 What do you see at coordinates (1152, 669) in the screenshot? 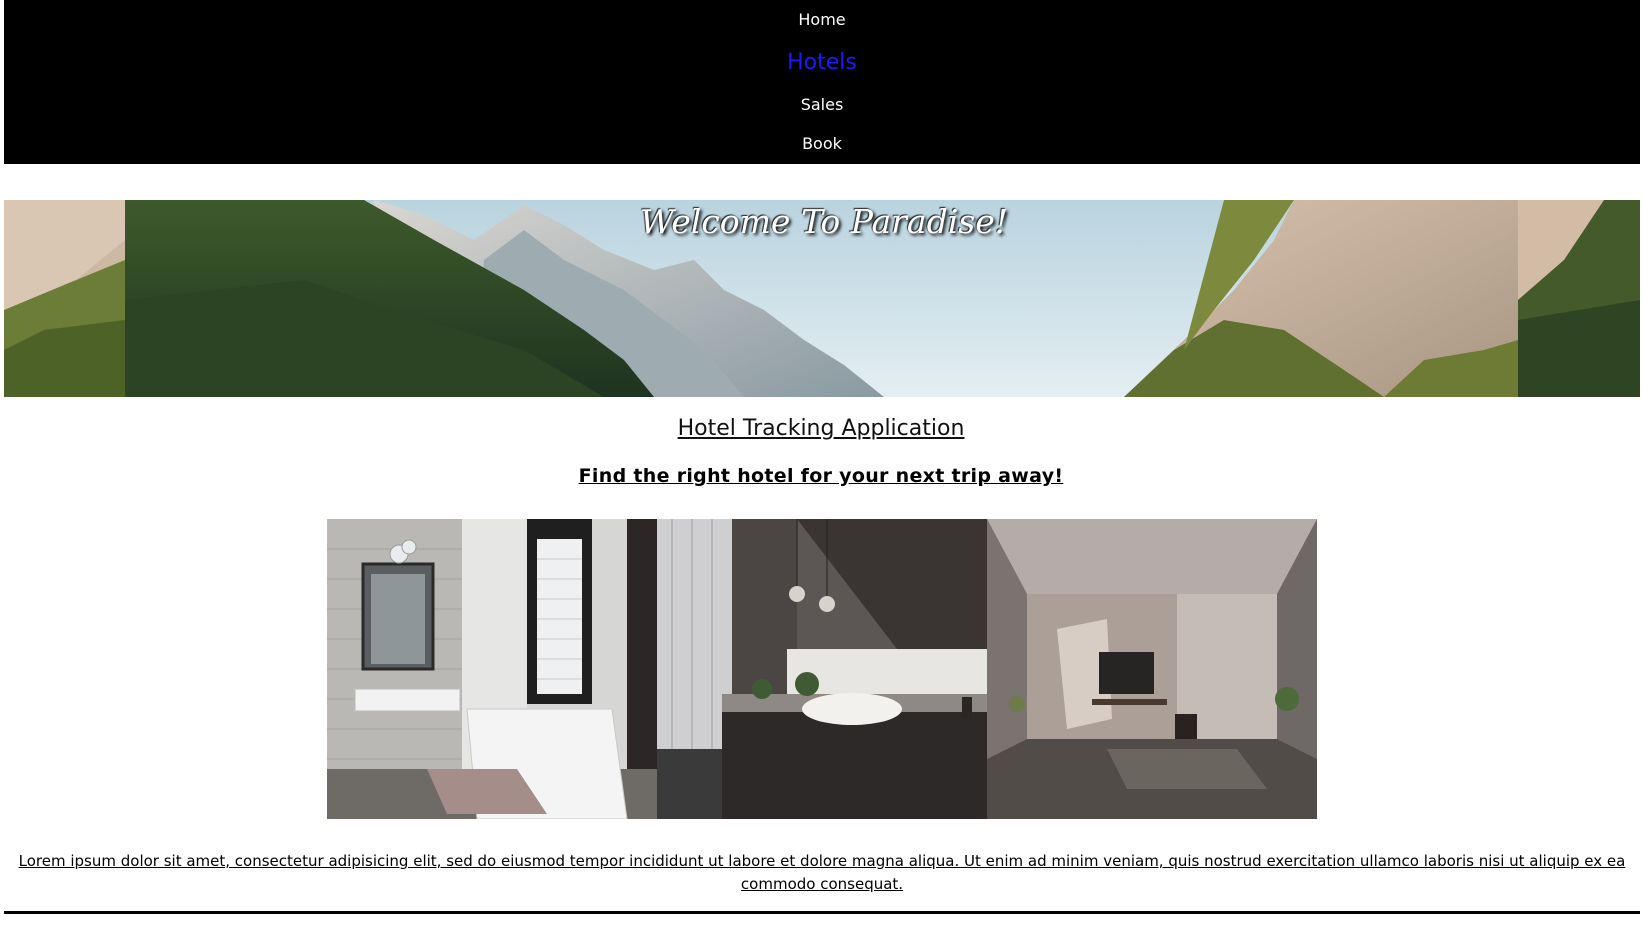
I see `living-room-photo` at bounding box center [1152, 669].